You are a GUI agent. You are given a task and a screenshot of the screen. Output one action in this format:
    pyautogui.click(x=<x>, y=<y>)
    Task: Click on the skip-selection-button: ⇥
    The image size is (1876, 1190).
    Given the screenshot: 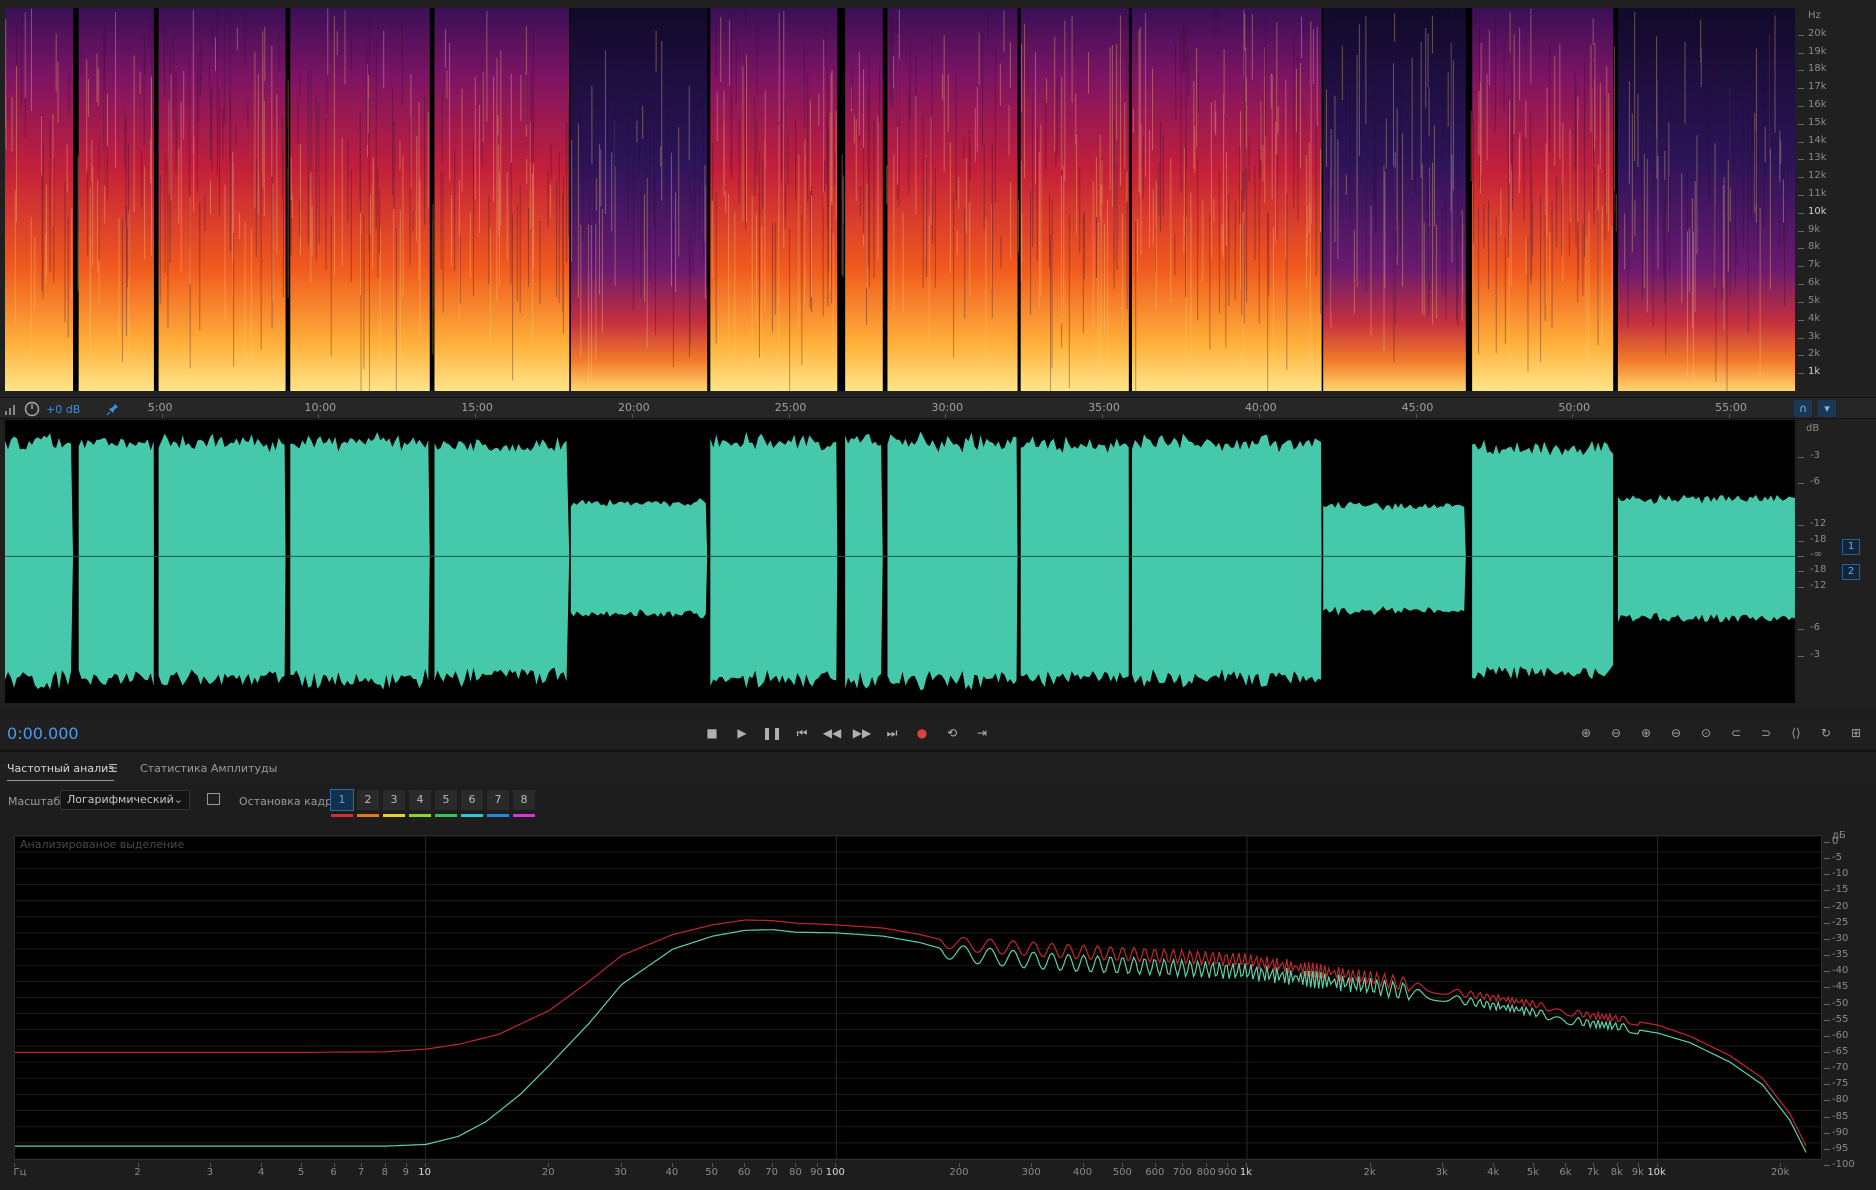 What is the action you would take?
    pyautogui.click(x=982, y=733)
    